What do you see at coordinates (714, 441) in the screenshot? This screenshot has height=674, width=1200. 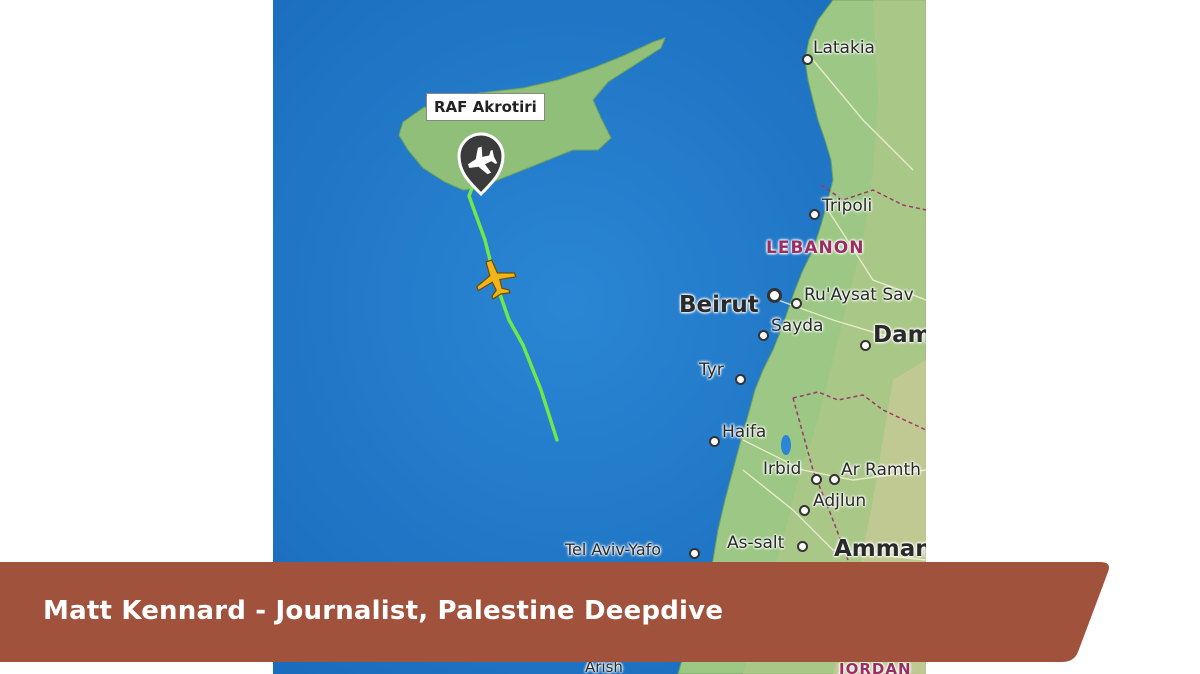 I see `haifa-dot` at bounding box center [714, 441].